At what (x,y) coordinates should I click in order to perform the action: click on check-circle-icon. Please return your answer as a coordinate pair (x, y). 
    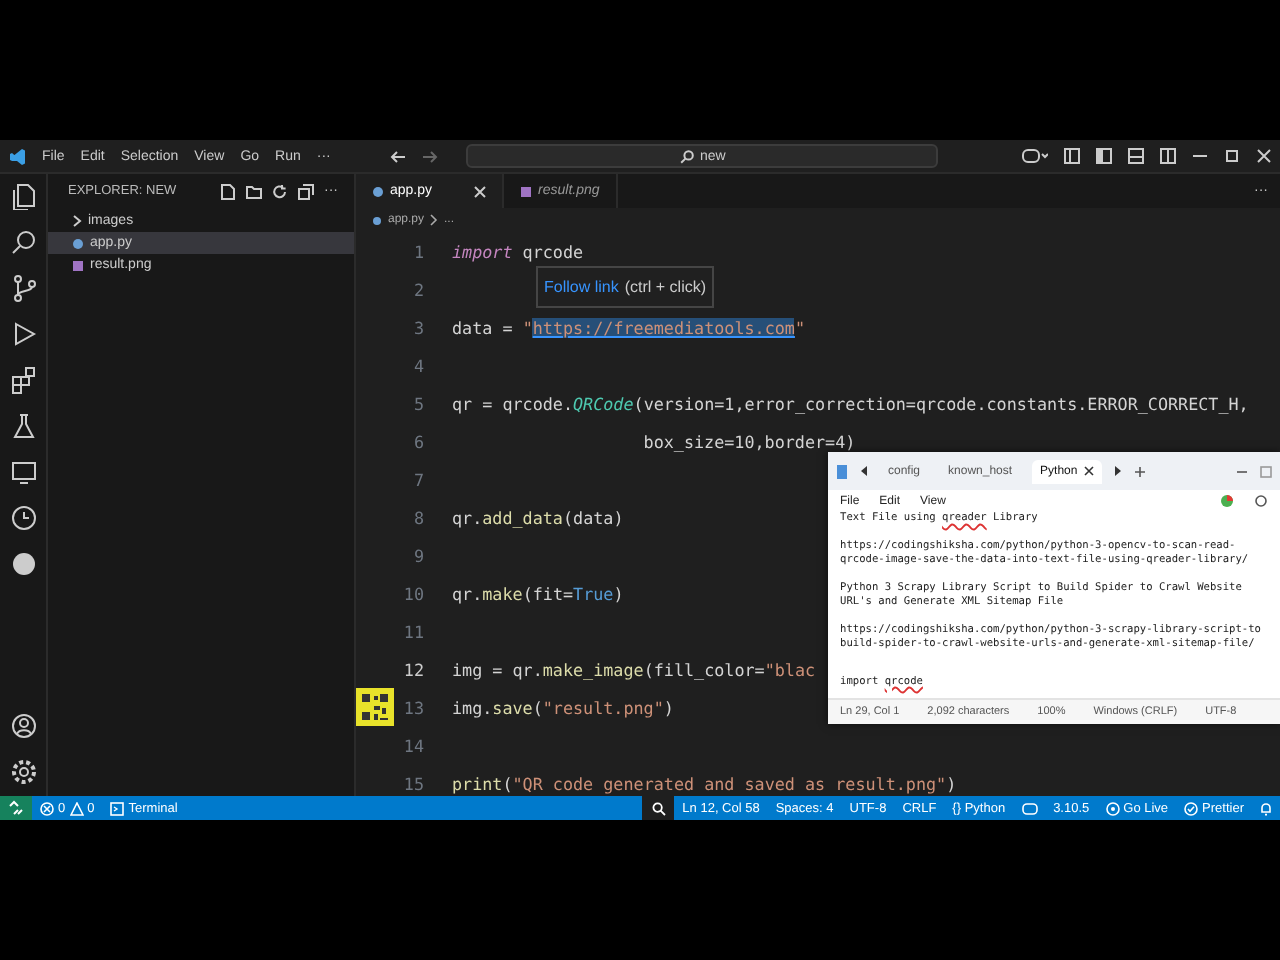
    Looking at the image, I should click on (1191, 808).